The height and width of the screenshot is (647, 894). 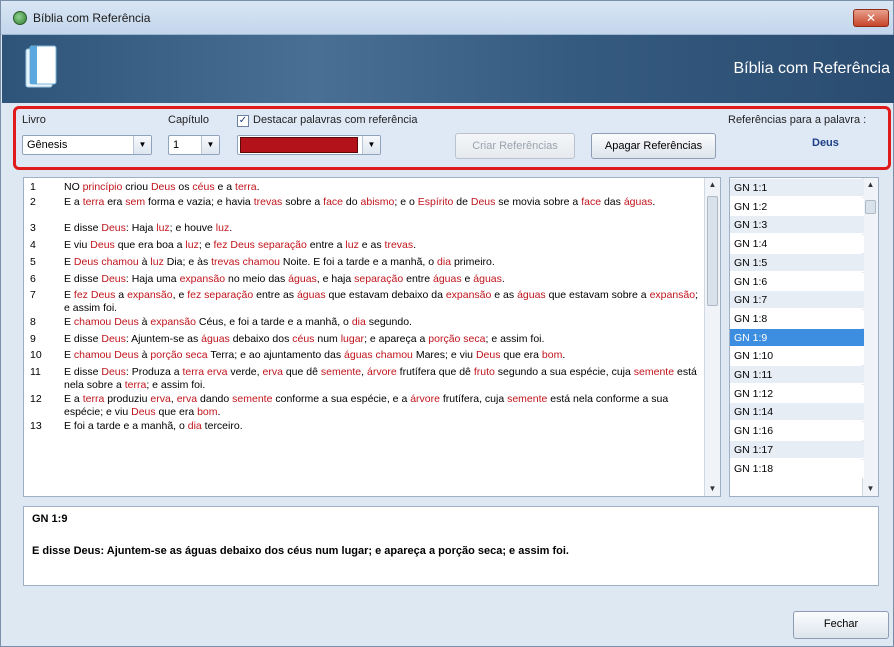 I want to click on criar-referencias-button: Criar Referências, so click(x=515, y=146).